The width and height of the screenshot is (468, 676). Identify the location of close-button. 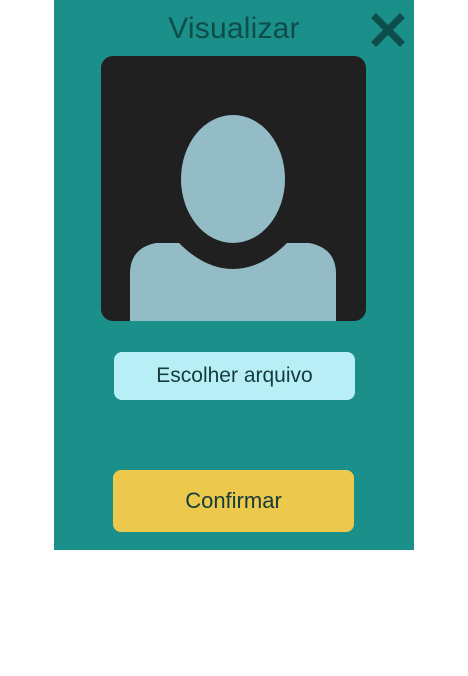
(388, 30).